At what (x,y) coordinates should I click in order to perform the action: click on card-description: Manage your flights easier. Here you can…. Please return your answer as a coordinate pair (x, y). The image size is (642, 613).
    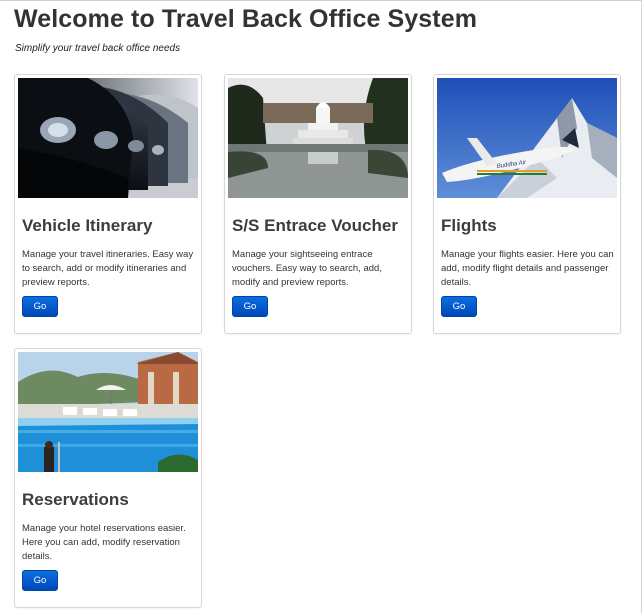
    Looking at the image, I should click on (527, 268).